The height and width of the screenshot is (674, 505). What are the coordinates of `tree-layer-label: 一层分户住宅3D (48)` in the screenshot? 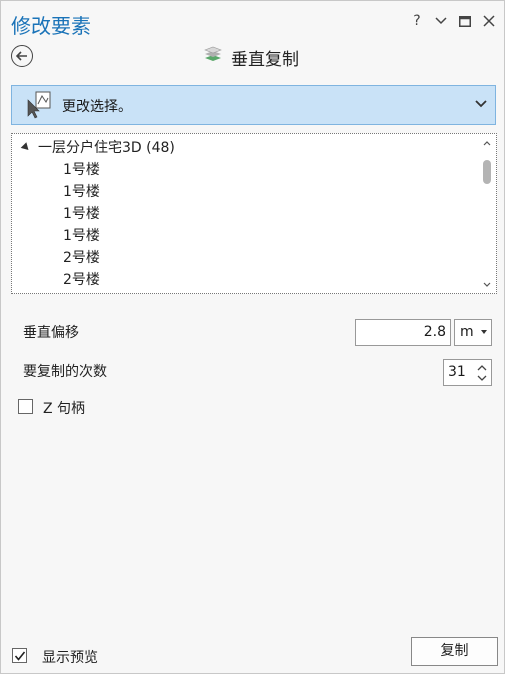 It's located at (106, 148).